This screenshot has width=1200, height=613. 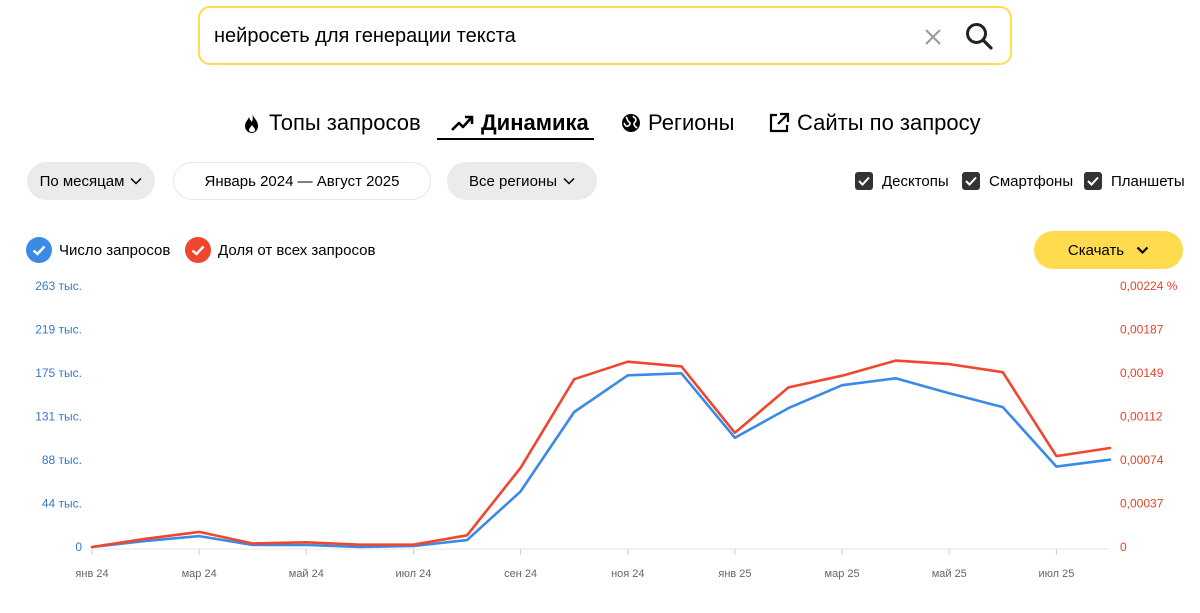 I want to click on date-range-label: Январь 2024 — Август 2025, so click(x=302, y=181).